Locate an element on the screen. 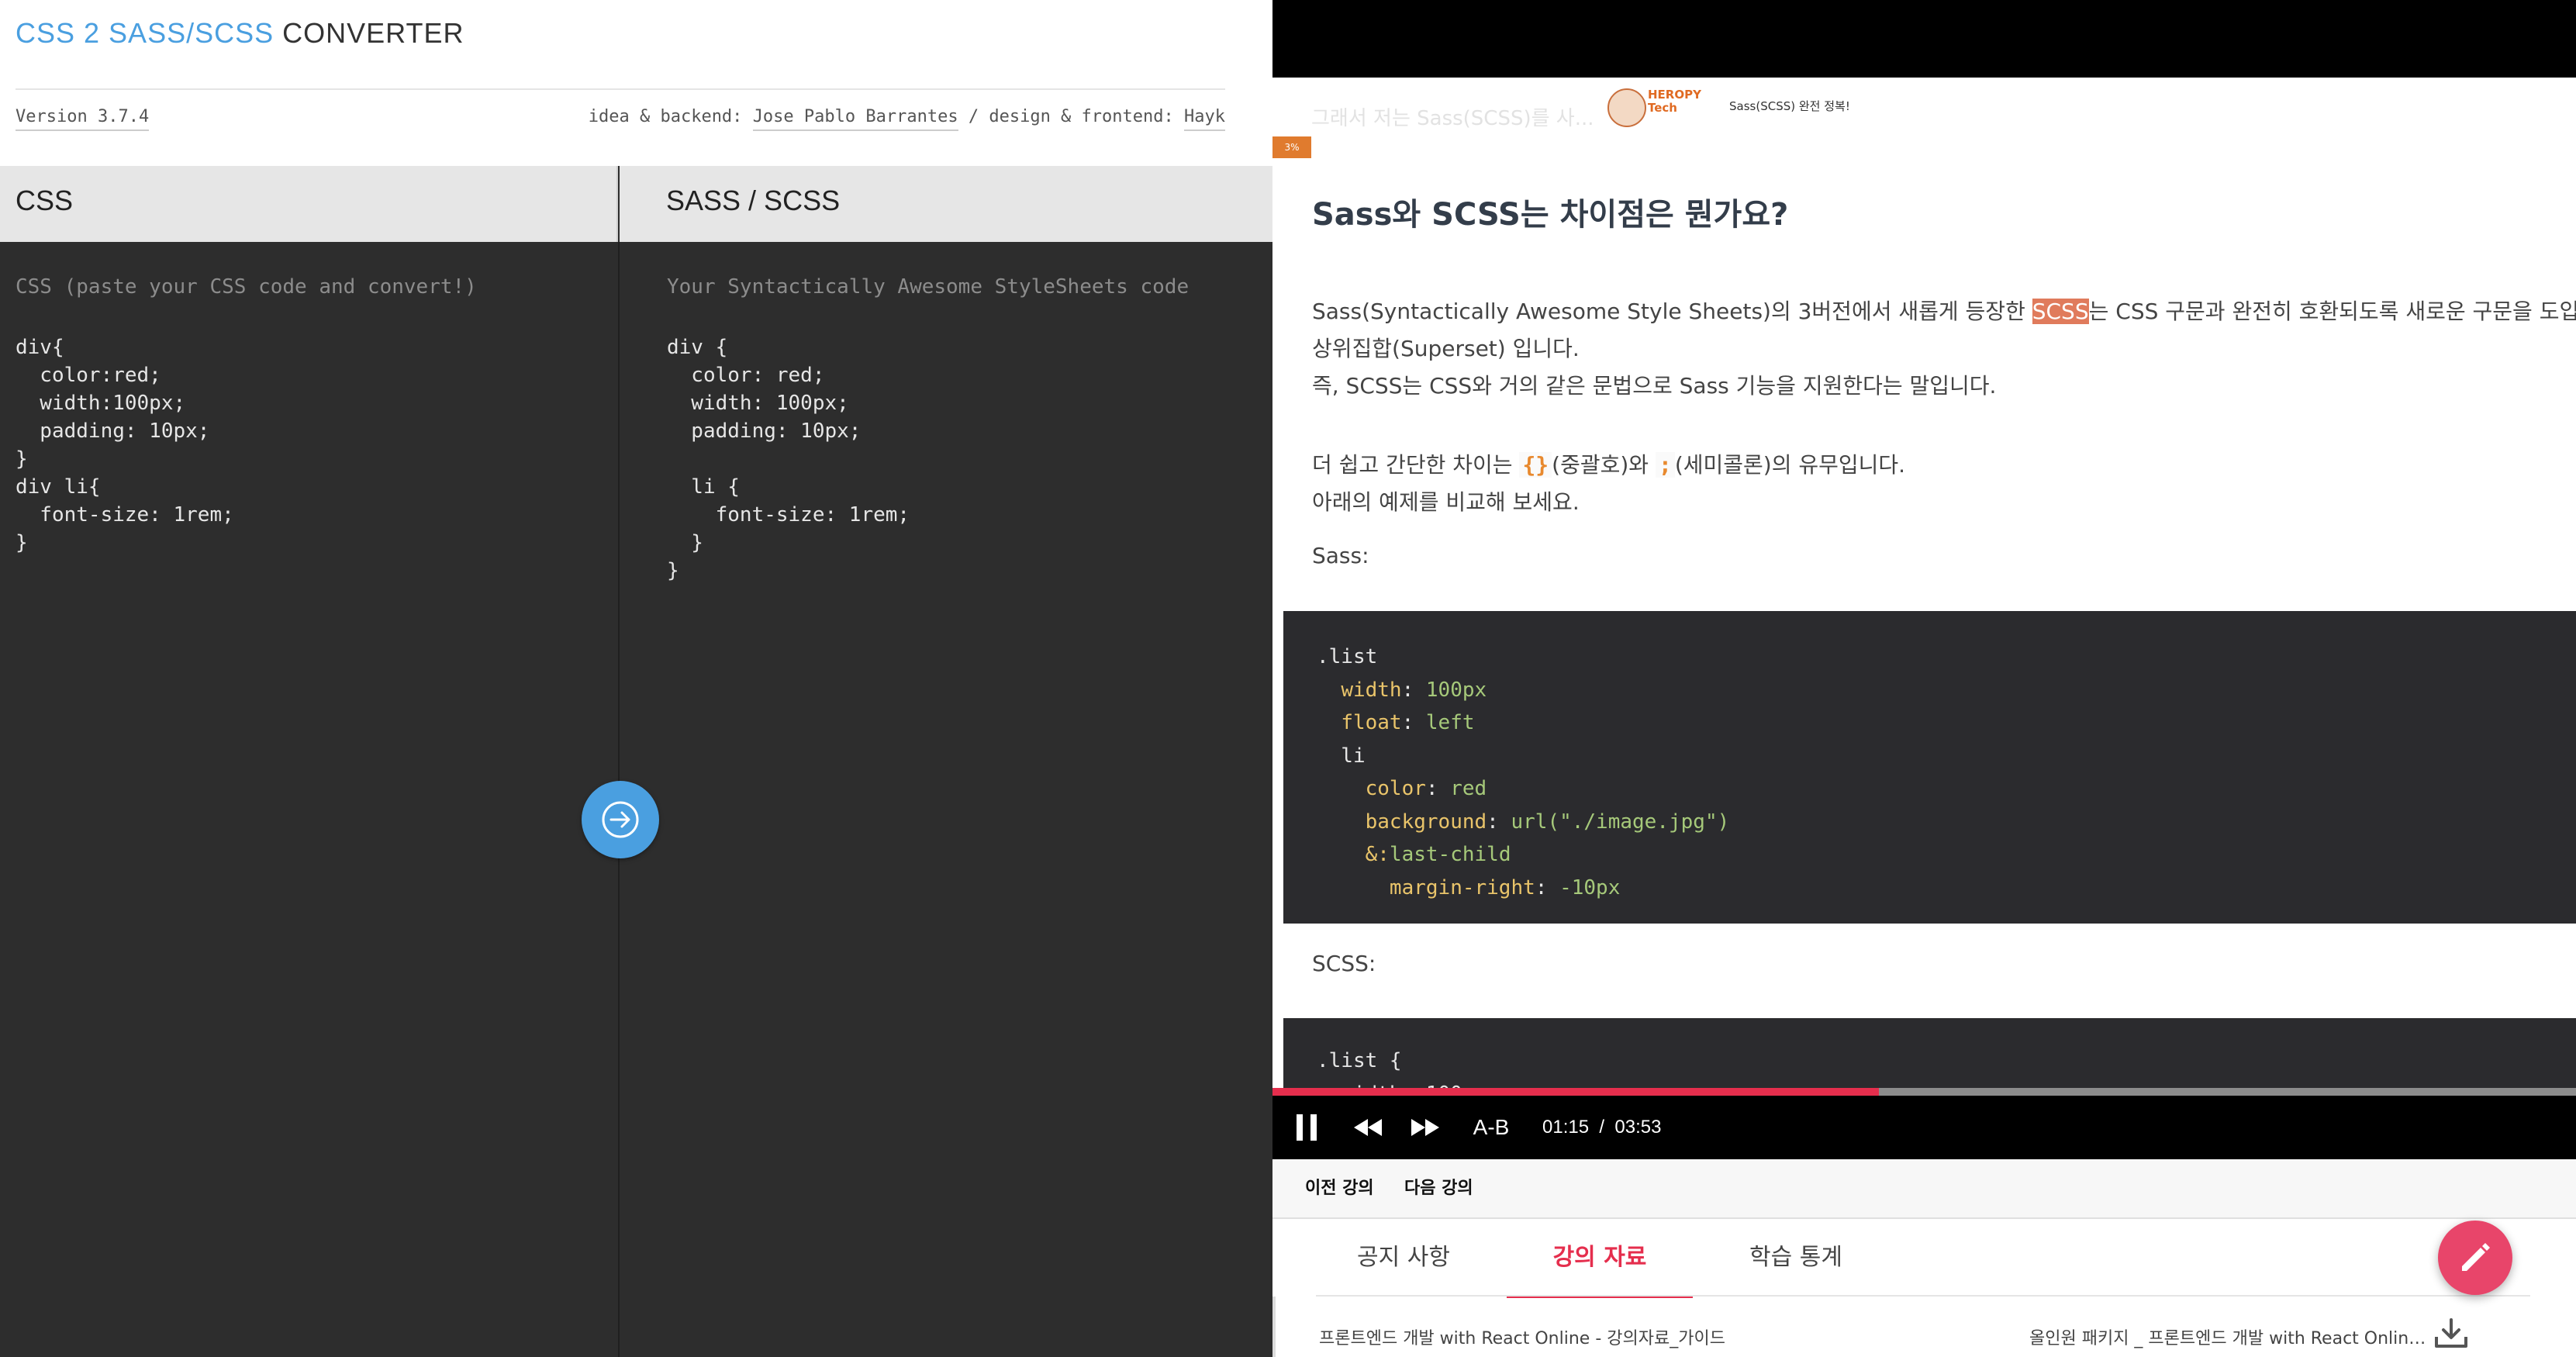  convert-button is located at coordinates (620, 819).